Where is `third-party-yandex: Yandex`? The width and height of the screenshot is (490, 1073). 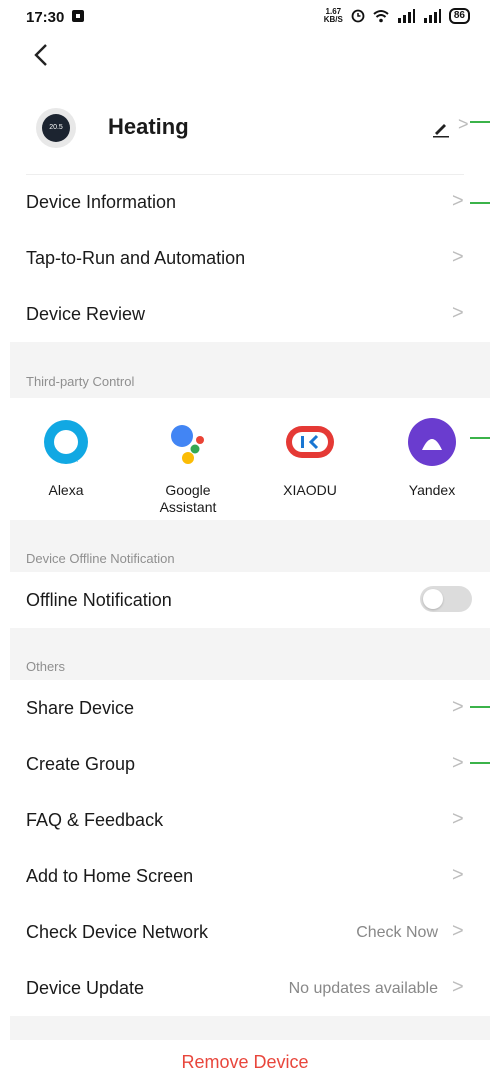 third-party-yandex: Yandex is located at coordinates (432, 456).